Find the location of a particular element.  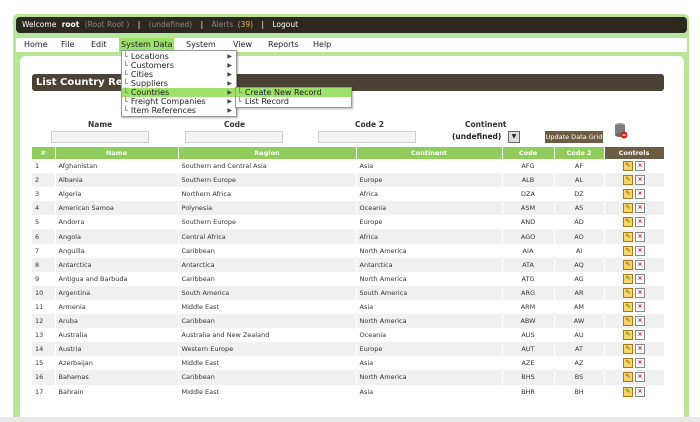

cell-continent: North America is located at coordinates (429, 278).